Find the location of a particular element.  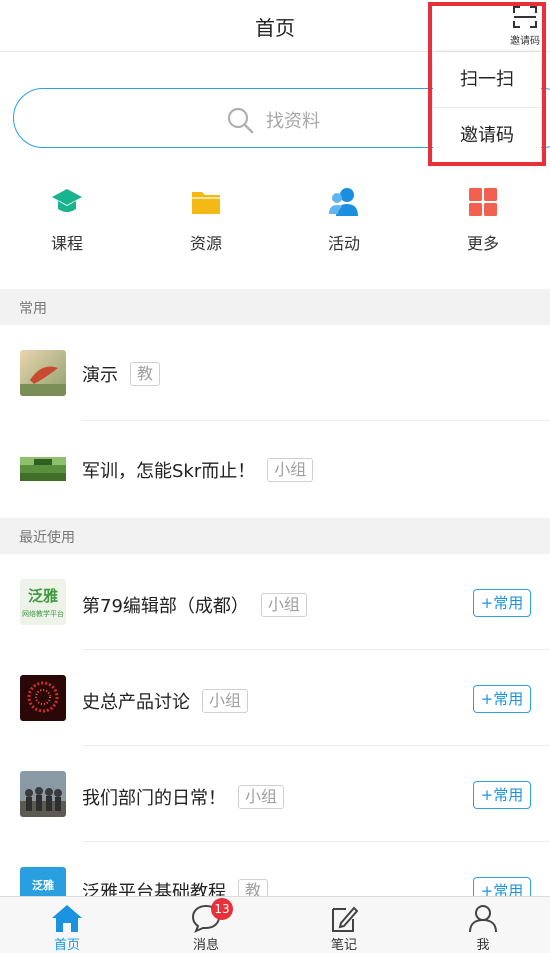

item-title: 我们部门的日常！ 小组 is located at coordinates (183, 797).